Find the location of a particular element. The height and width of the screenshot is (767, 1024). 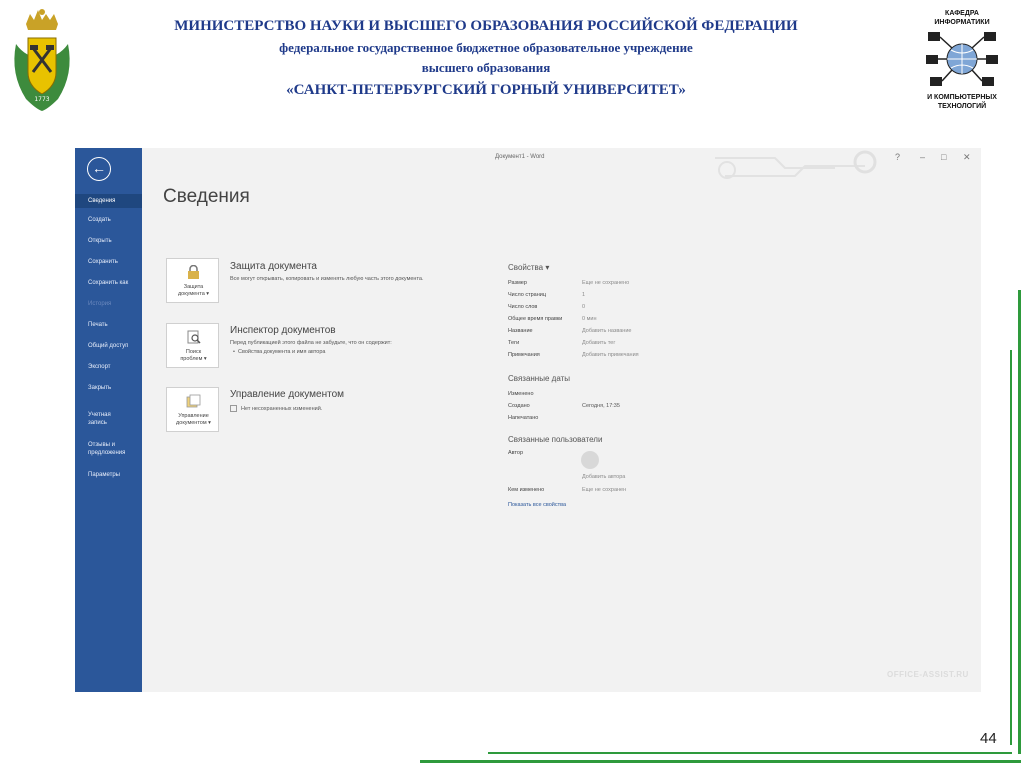

nav-item: Сведения is located at coordinates (108, 201).